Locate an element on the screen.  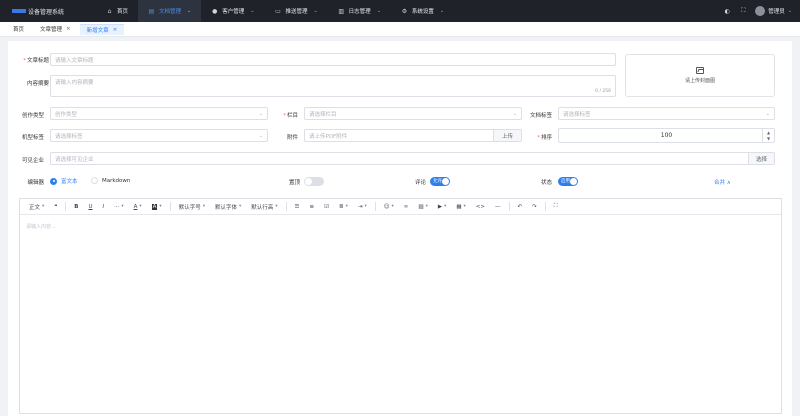
theme-toggle-icon: ◐ is located at coordinates (727, 11).